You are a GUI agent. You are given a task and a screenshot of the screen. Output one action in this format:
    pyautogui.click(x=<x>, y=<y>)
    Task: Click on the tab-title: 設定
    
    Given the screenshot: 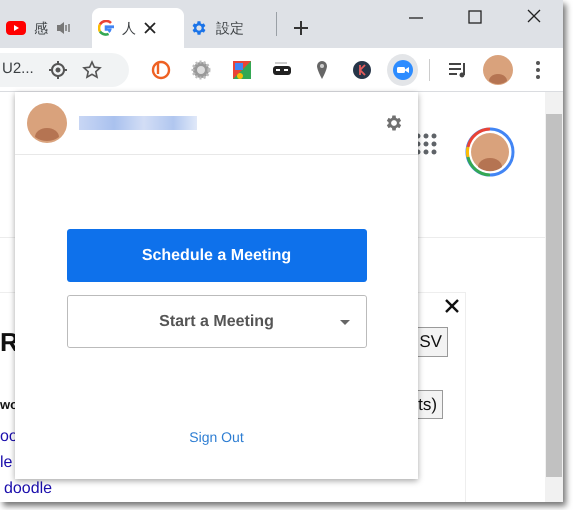 What is the action you would take?
    pyautogui.click(x=230, y=28)
    